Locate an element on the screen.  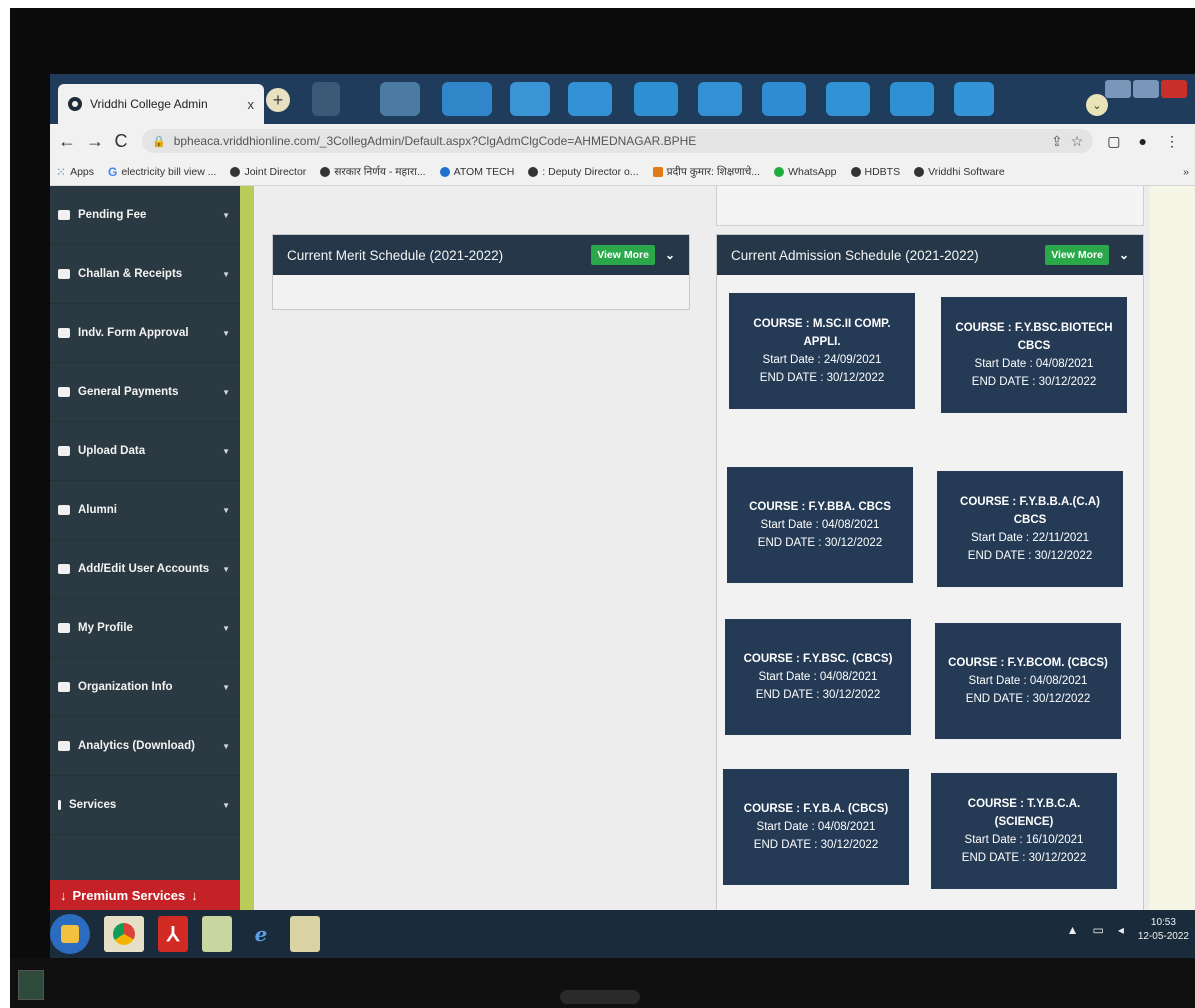
internet-explorer-icon: e is located at coordinates (261, 934).